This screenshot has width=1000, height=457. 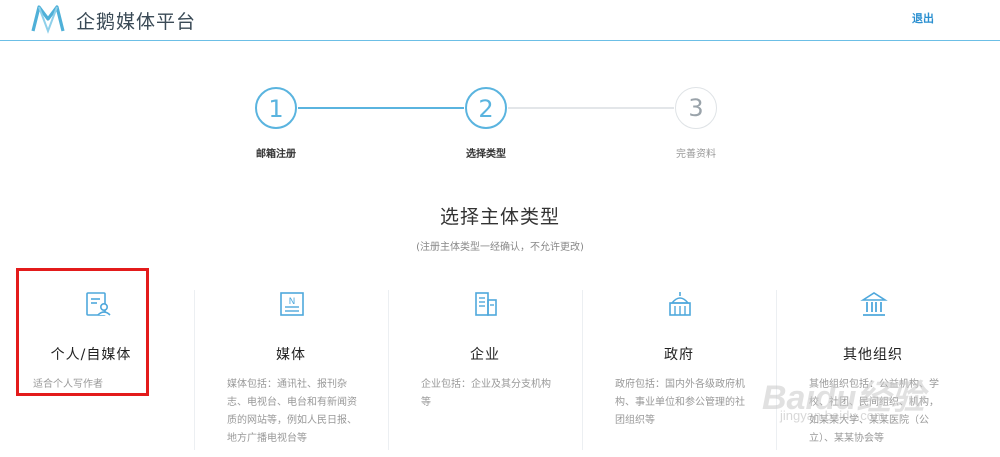 What do you see at coordinates (680, 304) in the screenshot?
I see `government-building-icon` at bounding box center [680, 304].